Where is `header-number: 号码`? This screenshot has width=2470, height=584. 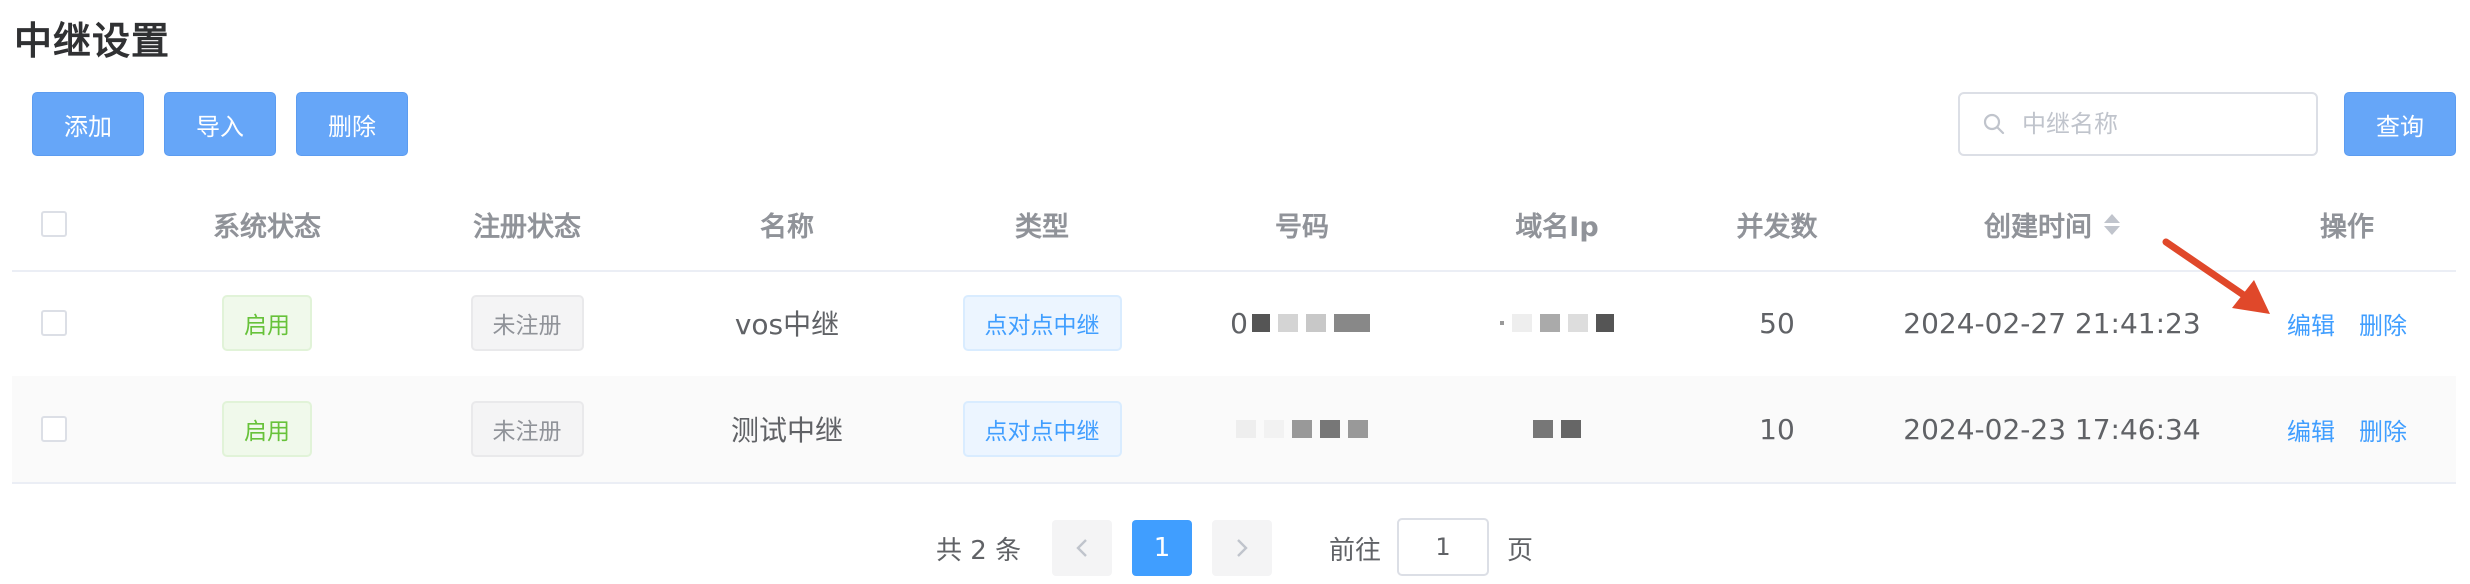
header-number: 号码 is located at coordinates (1302, 227).